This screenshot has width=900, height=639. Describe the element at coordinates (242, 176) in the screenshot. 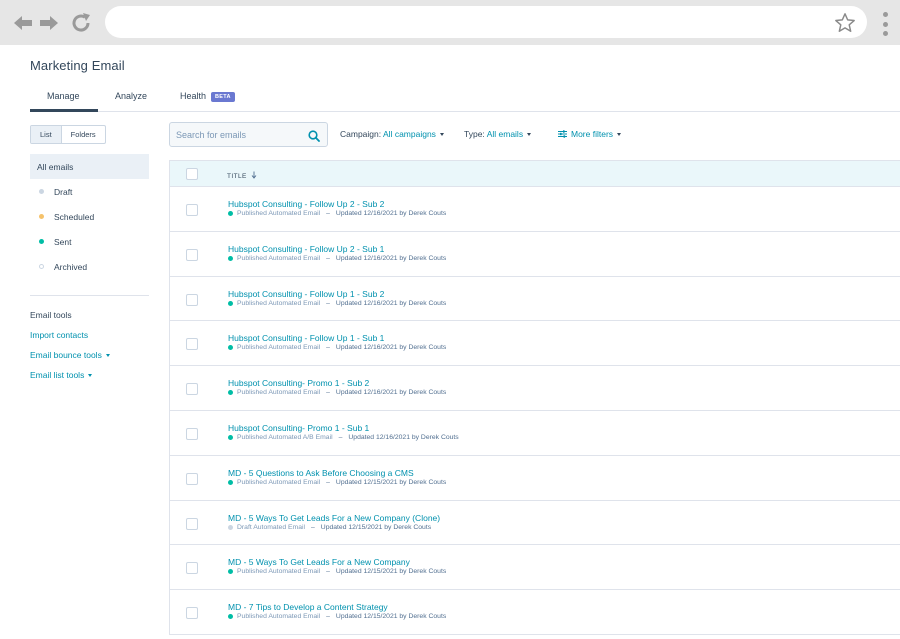

I see `title-column-header: TITLE` at that location.